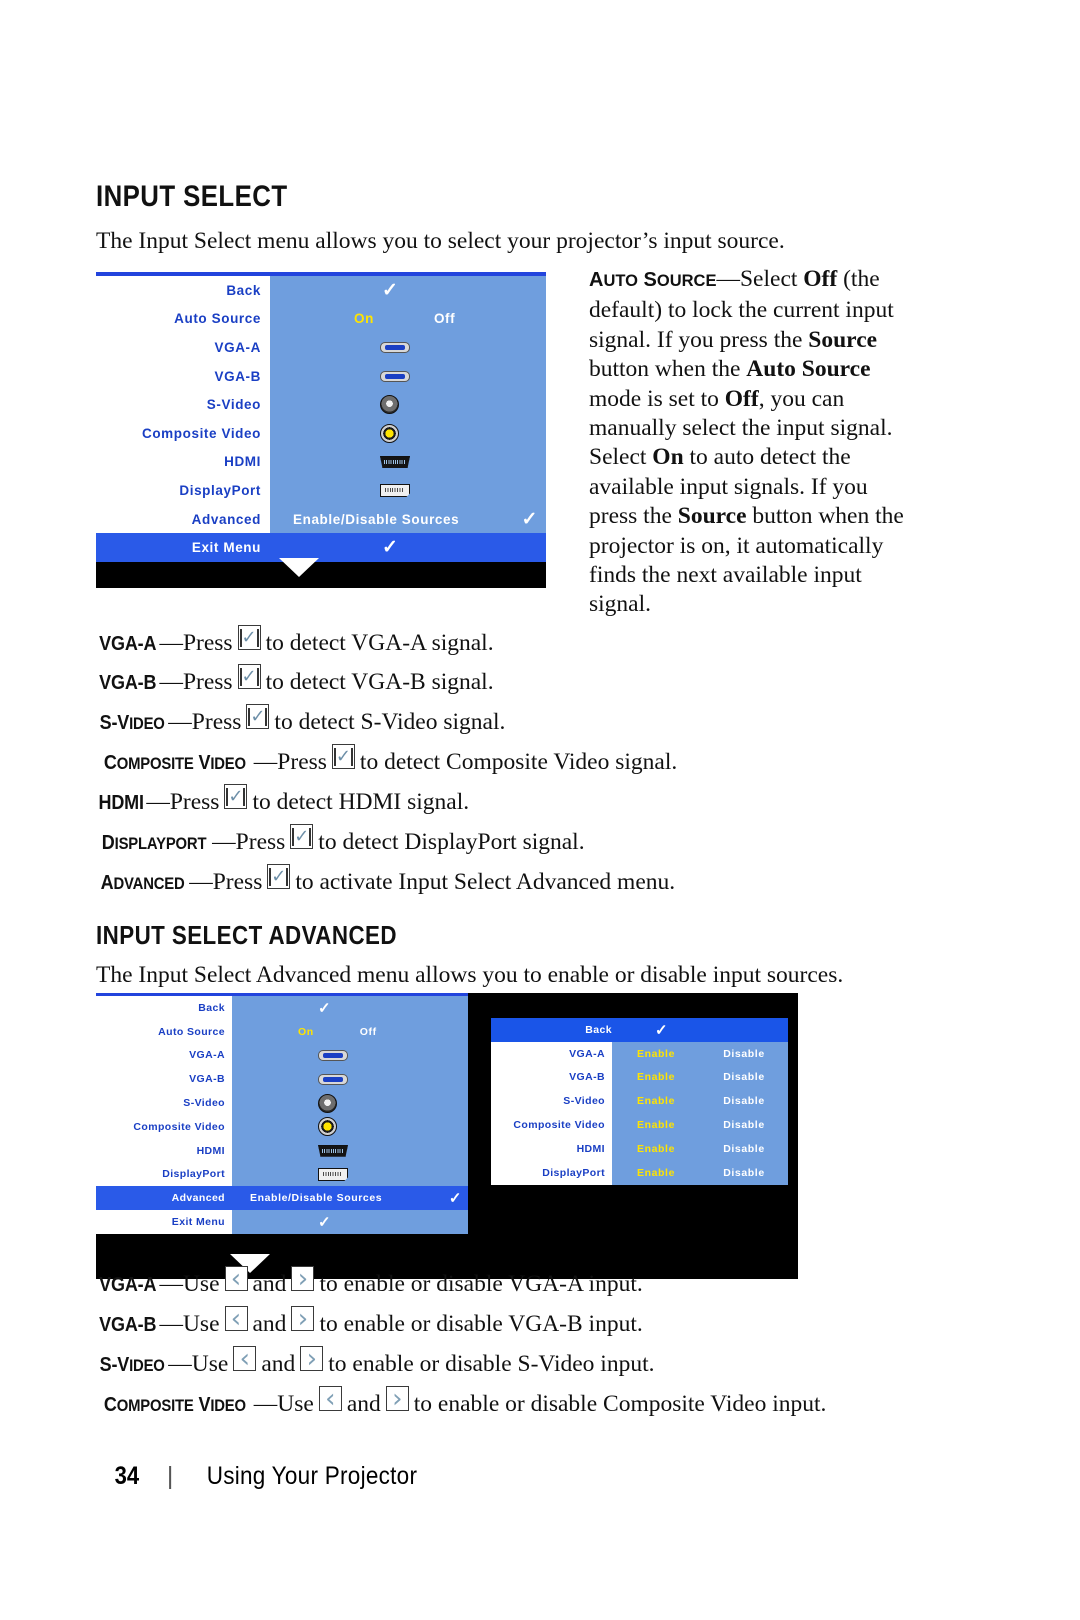 The width and height of the screenshot is (1080, 1620). I want to click on line-term: HDMI, so click(121, 803).